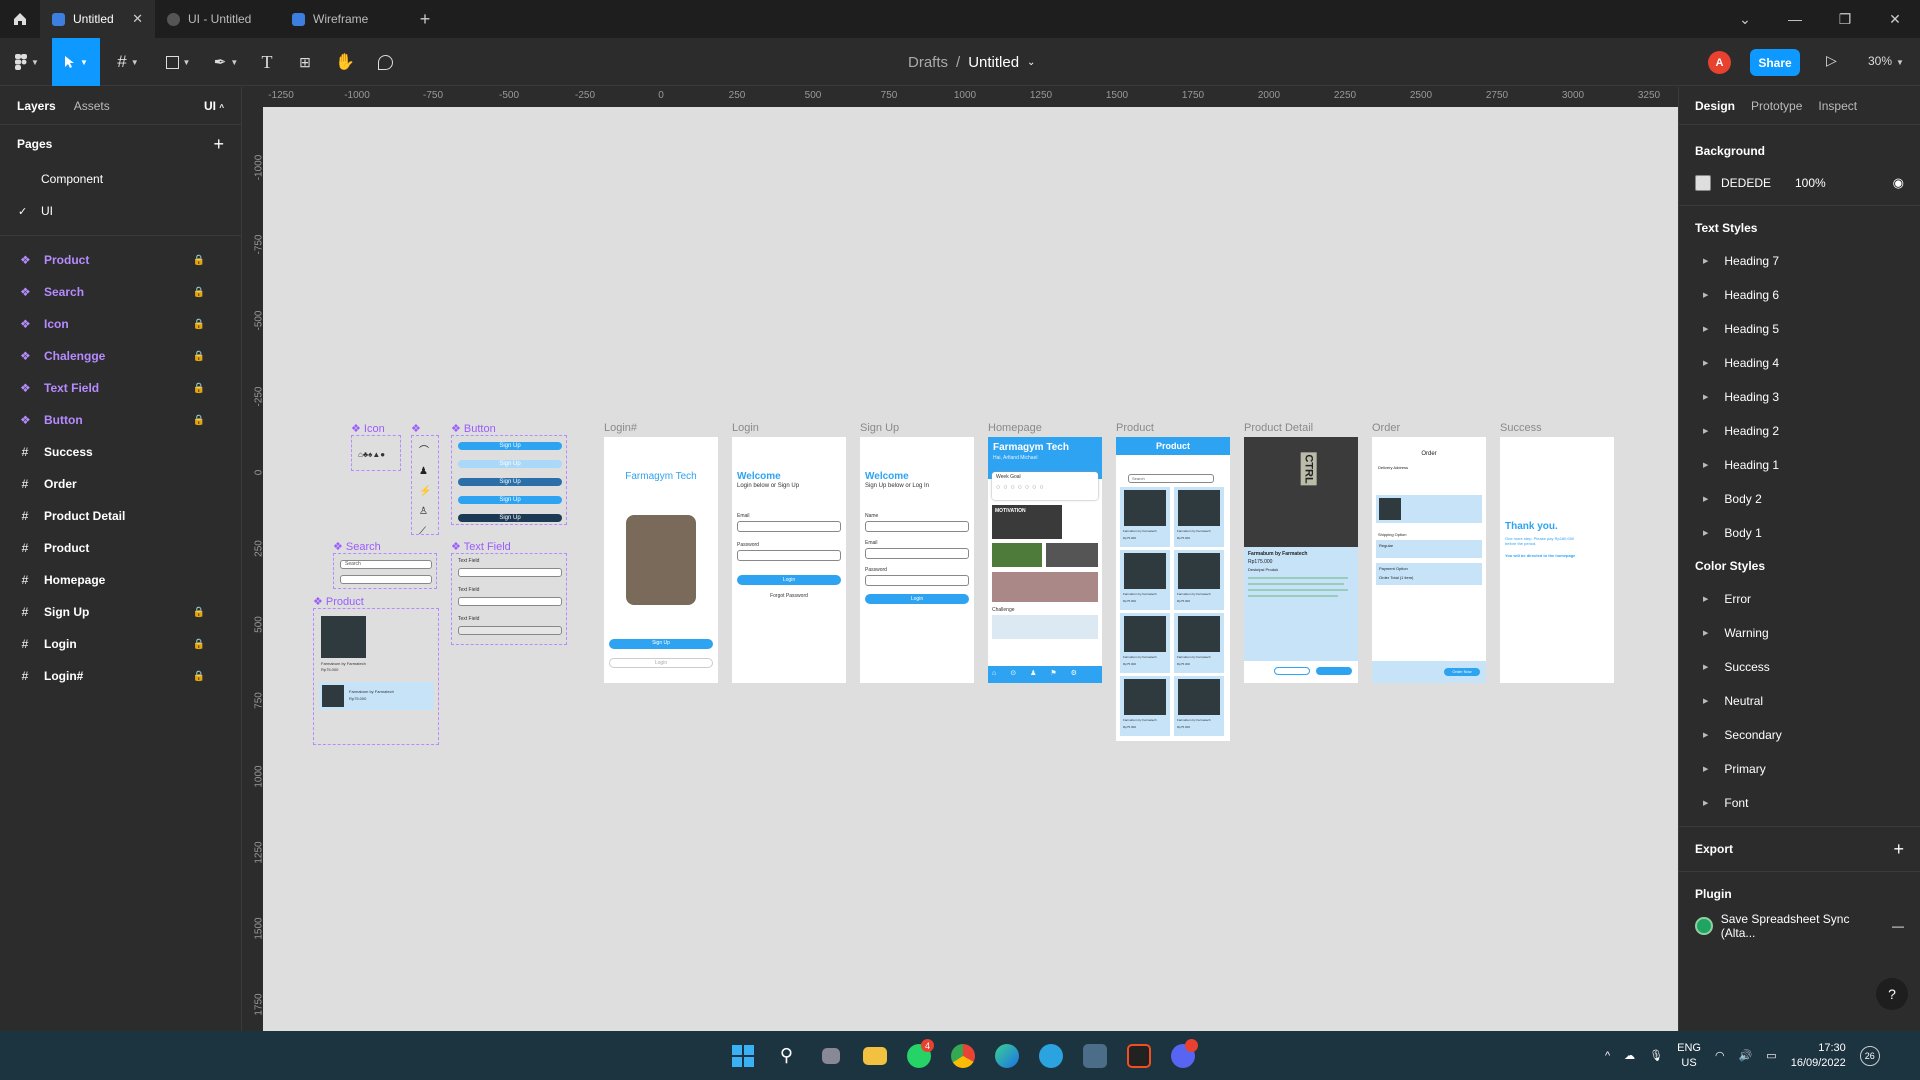 The height and width of the screenshot is (1080, 1920). What do you see at coordinates (745, 428) in the screenshot?
I see `frame-label: Login` at bounding box center [745, 428].